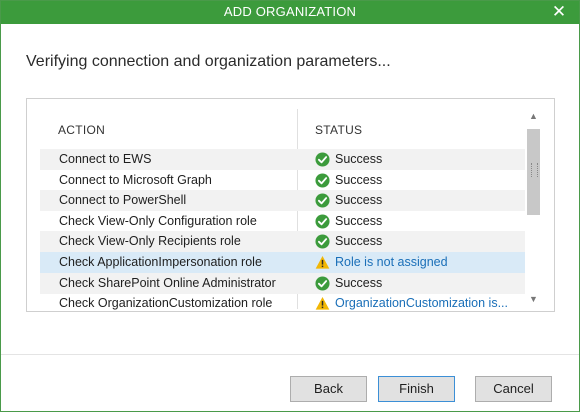  I want to click on row-action-label: Connect to Microsoft Graph, so click(135, 179).